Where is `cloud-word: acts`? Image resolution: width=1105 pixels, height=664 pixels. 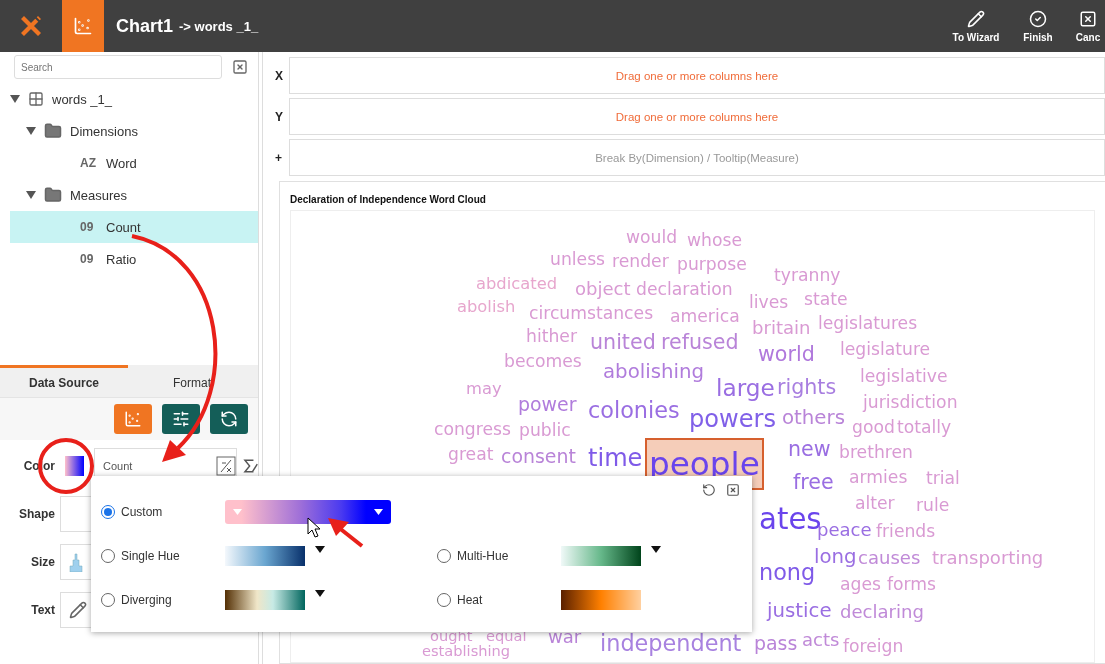 cloud-word: acts is located at coordinates (821, 639).